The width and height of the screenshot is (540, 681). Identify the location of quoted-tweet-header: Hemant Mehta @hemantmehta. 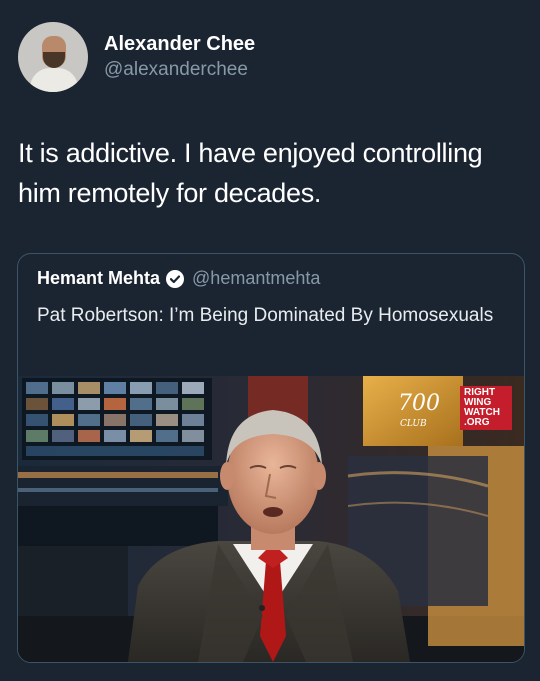
(178, 278).